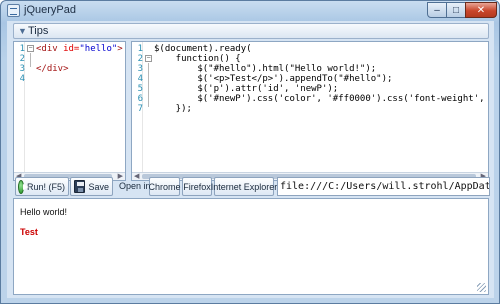 This screenshot has width=500, height=304. I want to click on code-line: $(document).ready(, so click(203, 49).